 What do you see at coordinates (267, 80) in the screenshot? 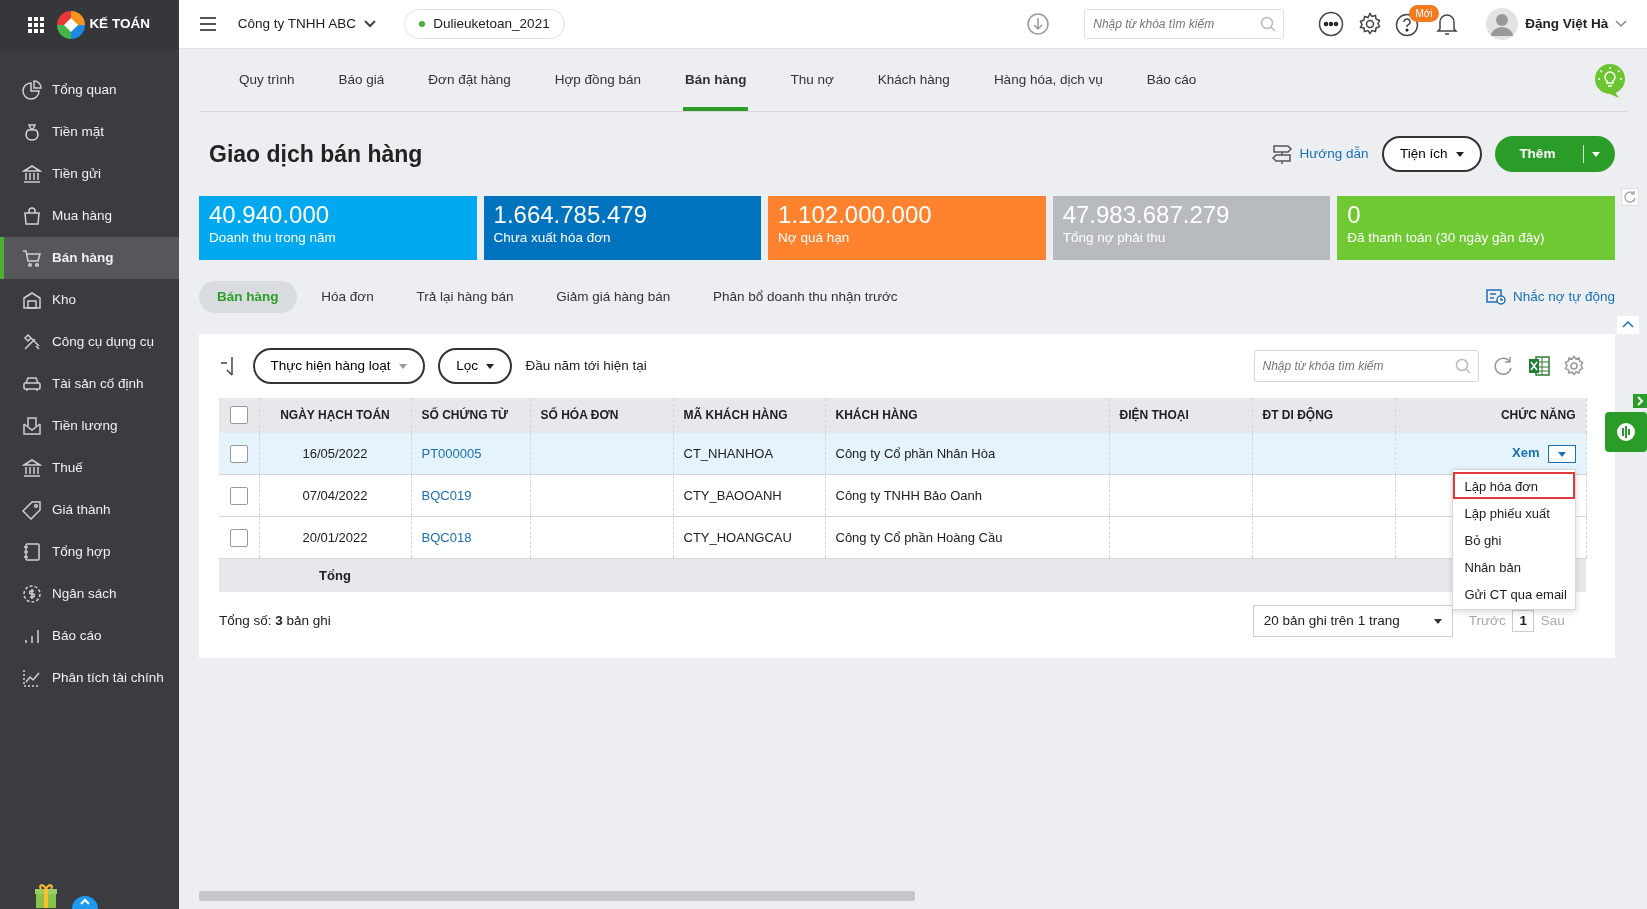
I see `module-tab: Quy trình` at bounding box center [267, 80].